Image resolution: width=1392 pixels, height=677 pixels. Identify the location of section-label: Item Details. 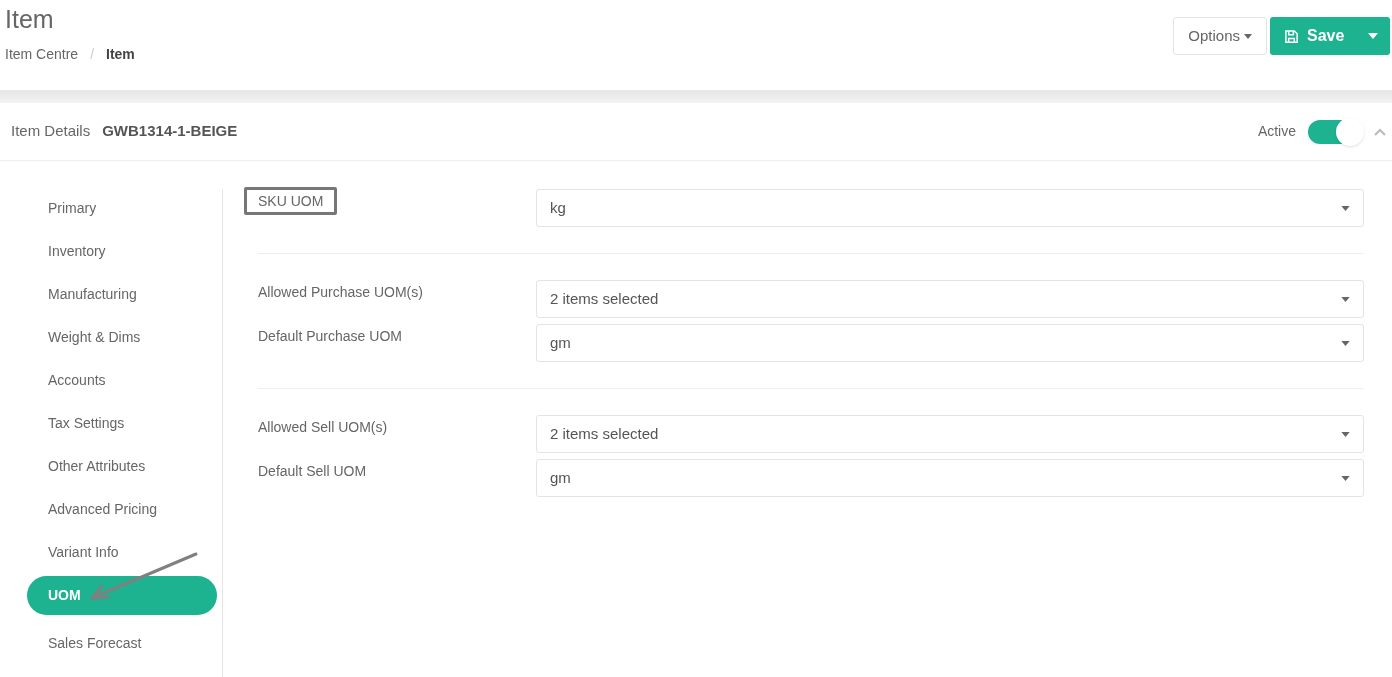
(51, 131).